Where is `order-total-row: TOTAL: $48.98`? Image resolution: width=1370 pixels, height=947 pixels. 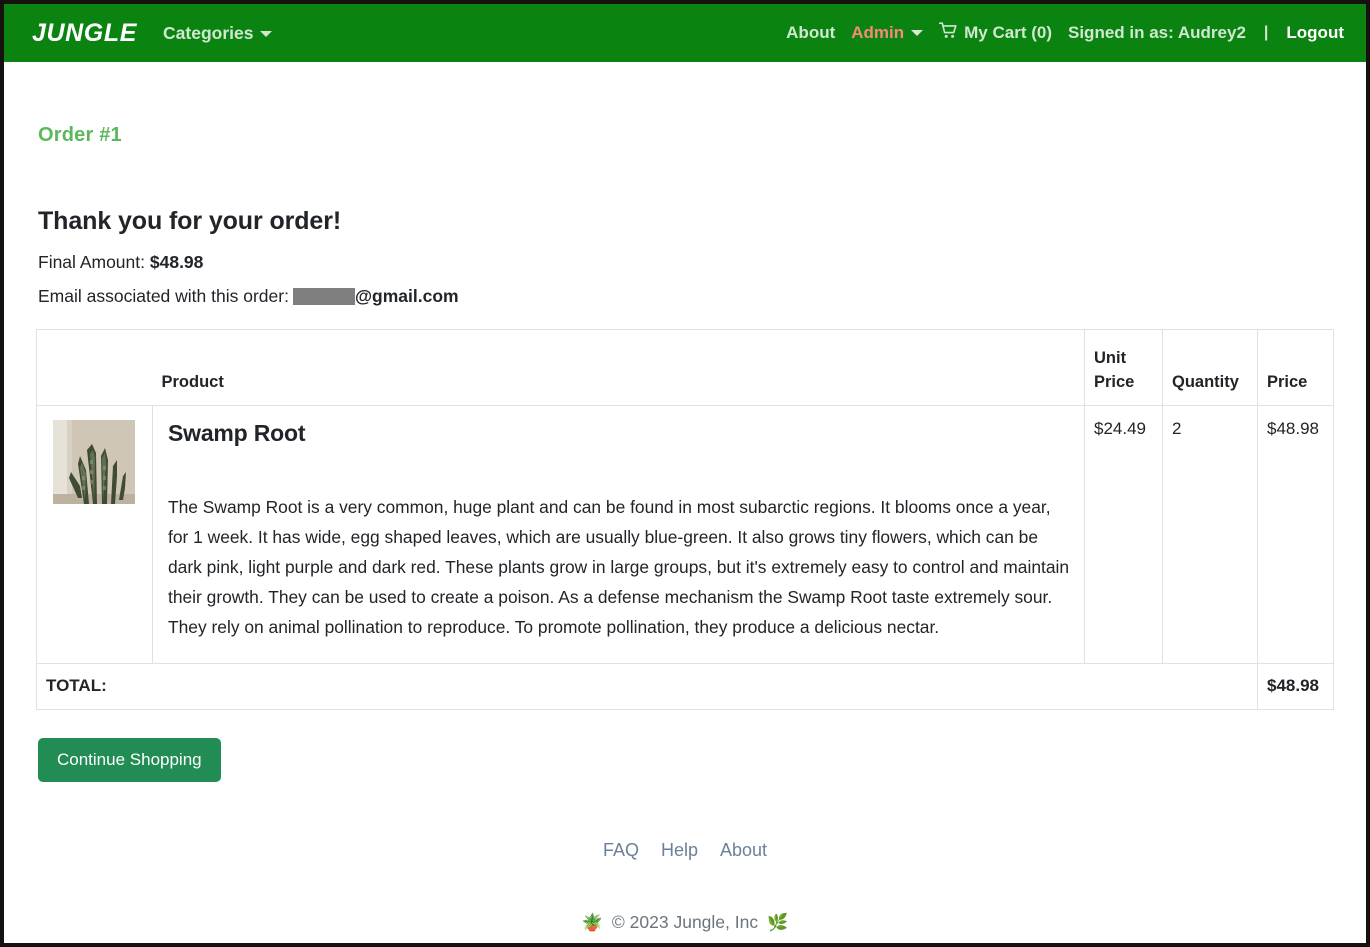 order-total-row: TOTAL: $48.98 is located at coordinates (685, 686).